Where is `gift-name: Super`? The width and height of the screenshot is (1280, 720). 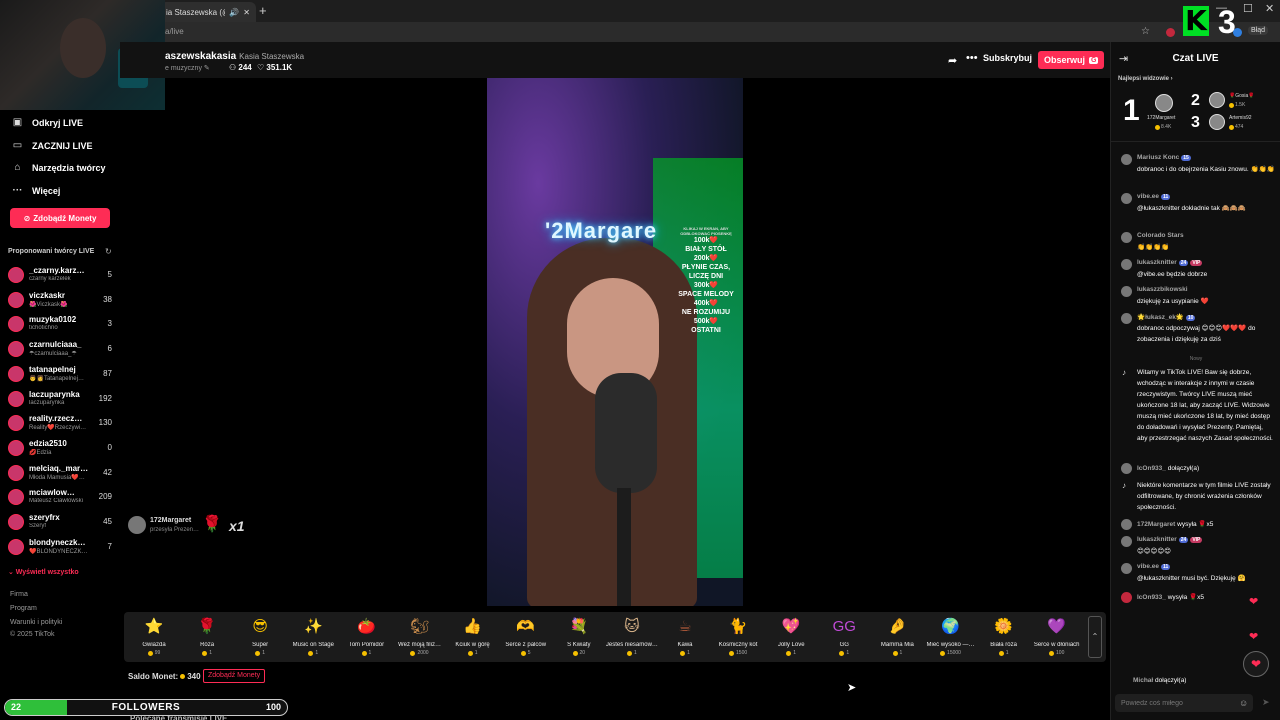 gift-name: Super is located at coordinates (260, 645).